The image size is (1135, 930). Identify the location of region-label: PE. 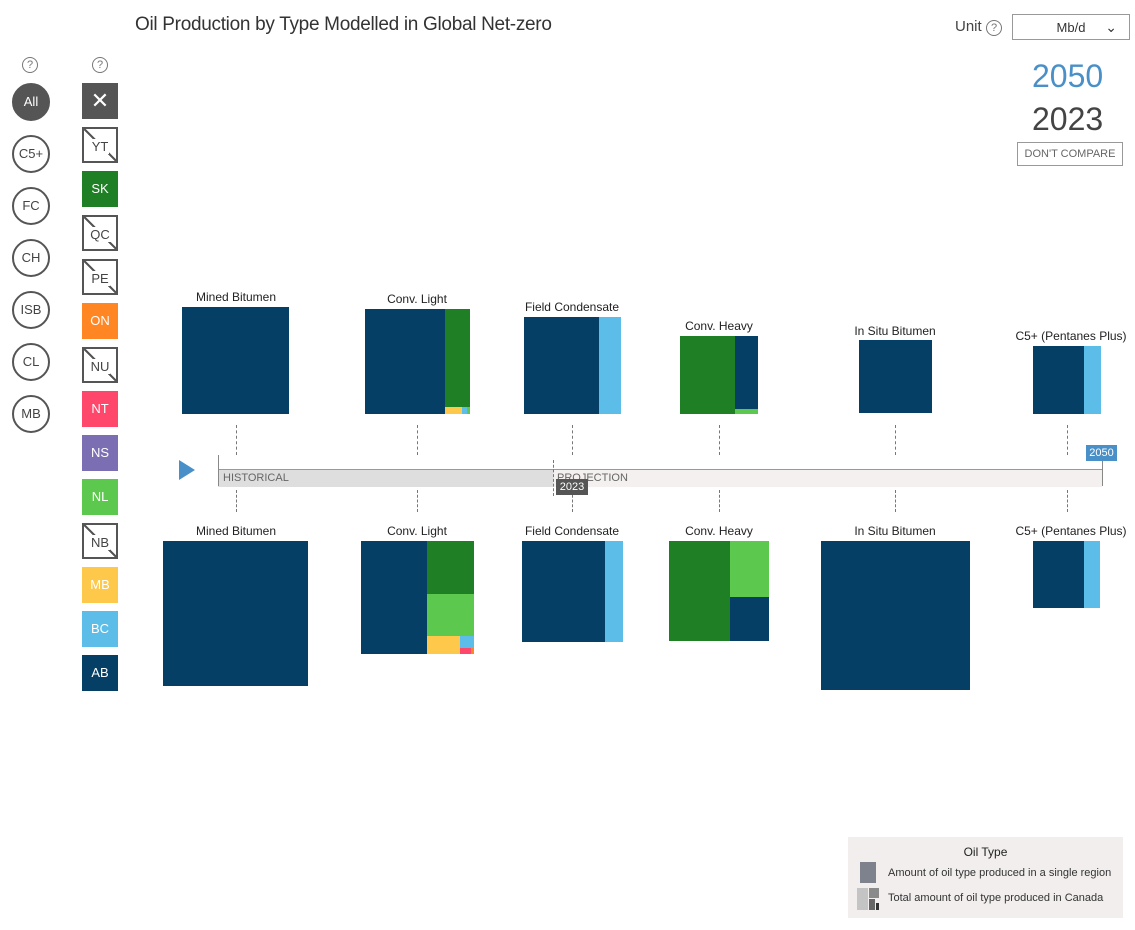
(100, 278).